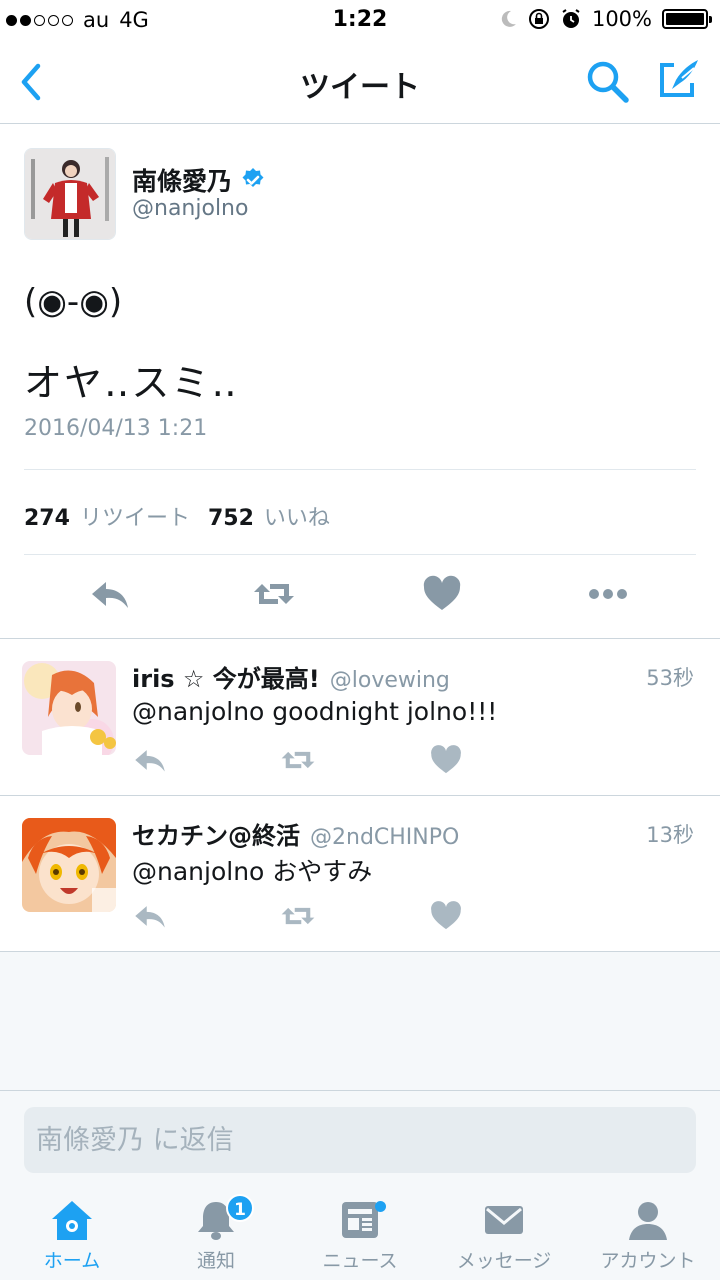  What do you see at coordinates (360, 20) in the screenshot?
I see `status-bar: au 4G 1:22 100%` at bounding box center [360, 20].